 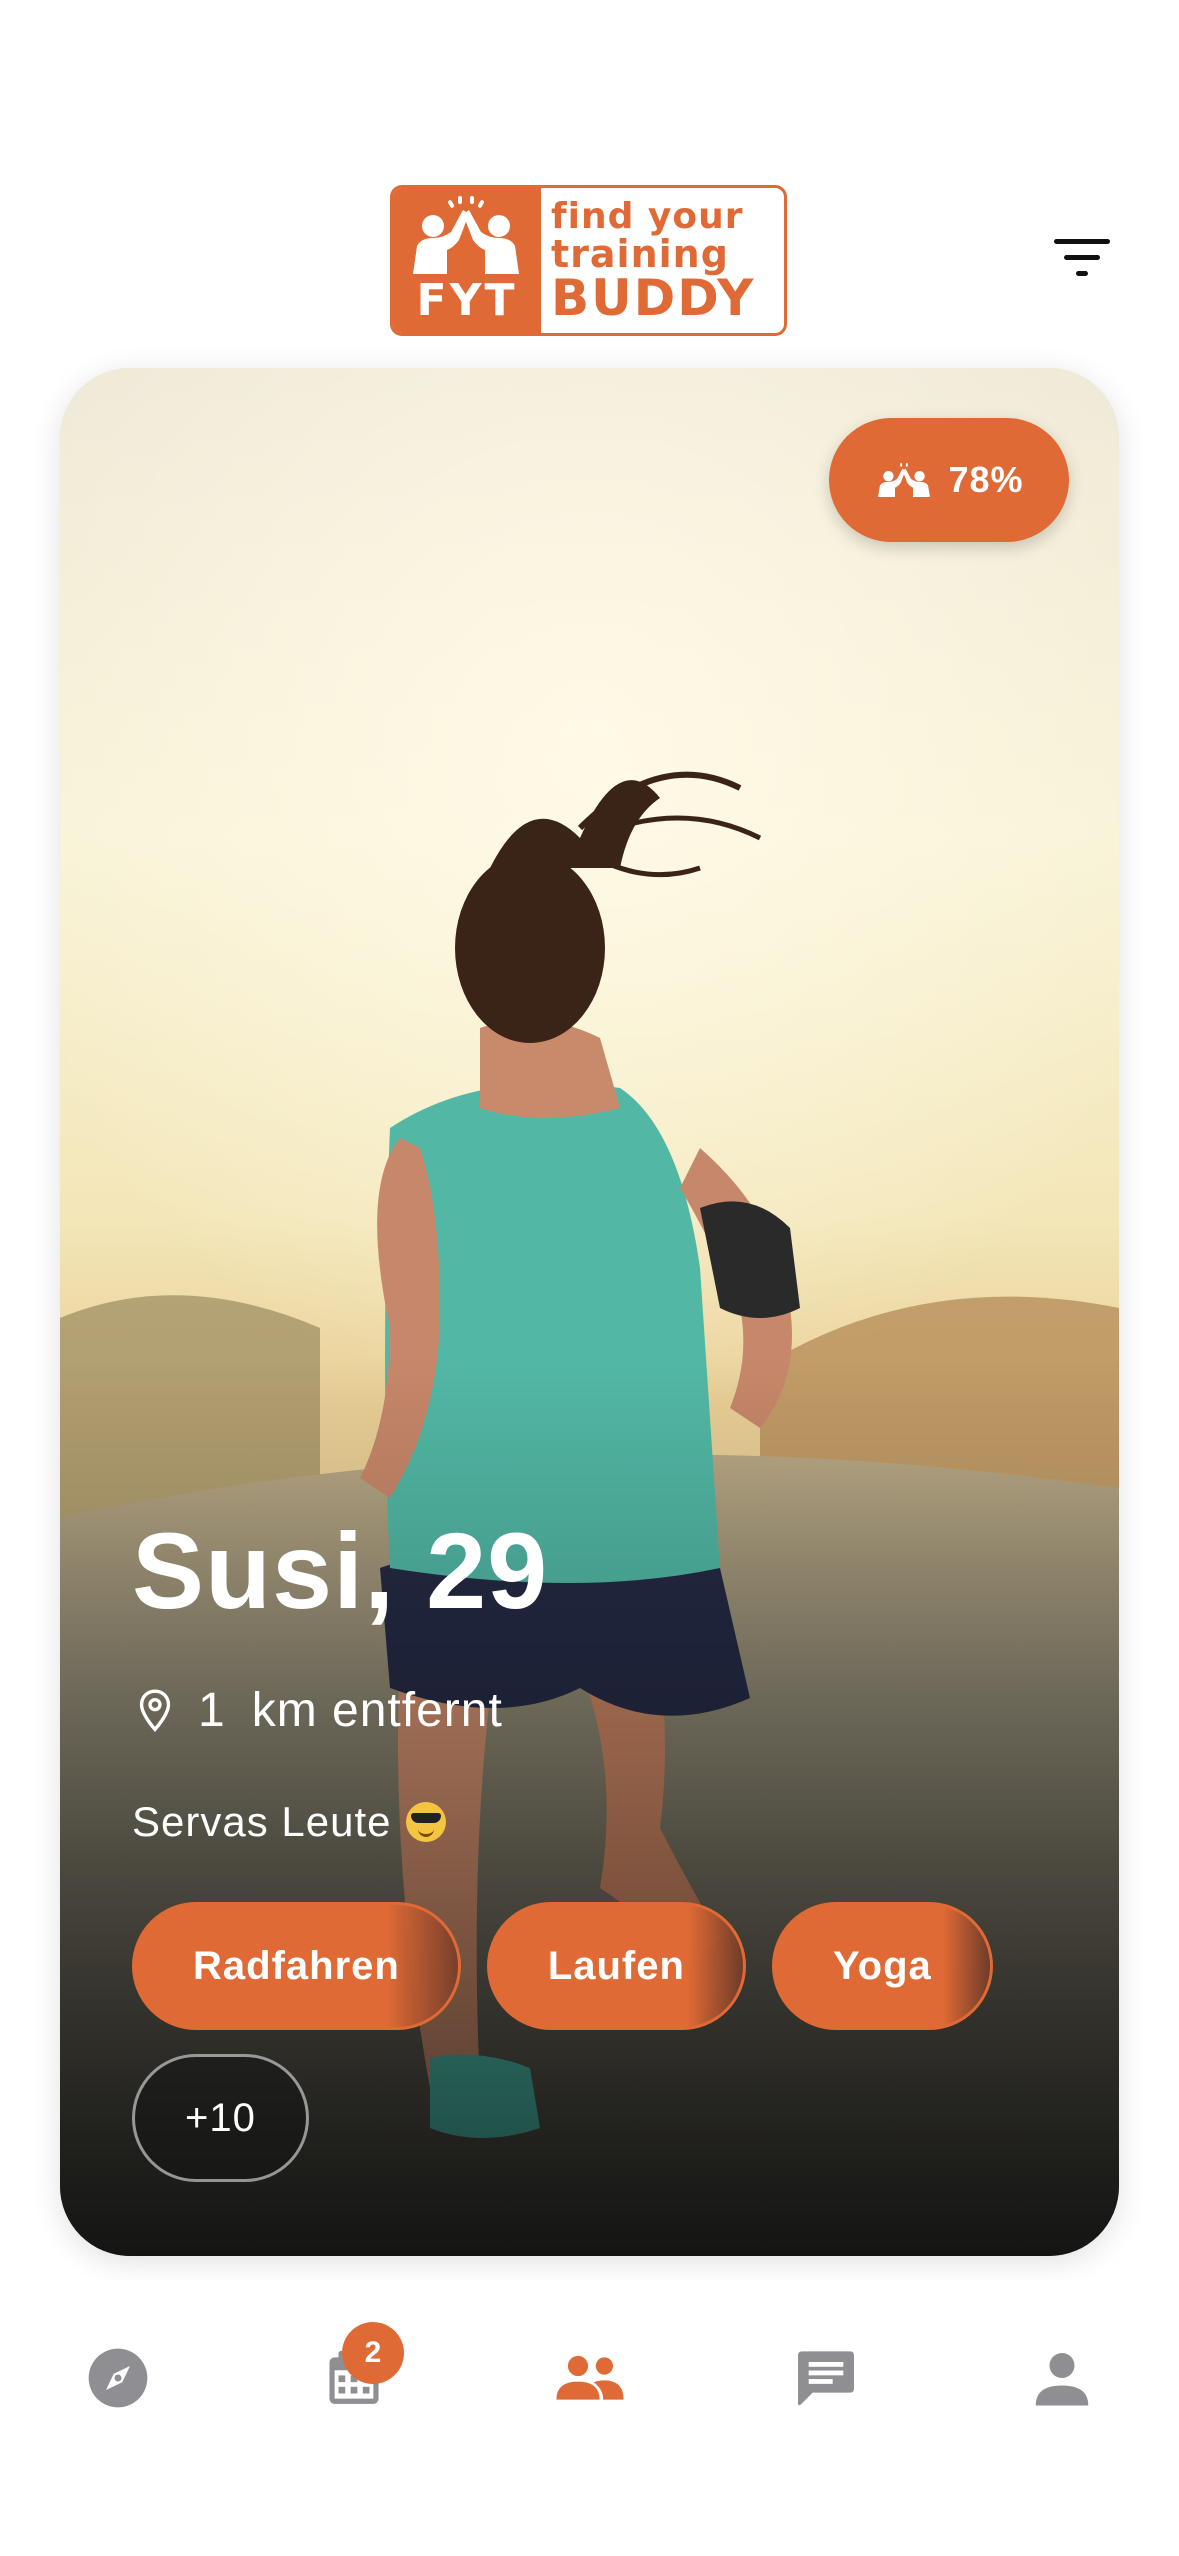 What do you see at coordinates (882, 1966) in the screenshot?
I see `tag-yoga: Yoga` at bounding box center [882, 1966].